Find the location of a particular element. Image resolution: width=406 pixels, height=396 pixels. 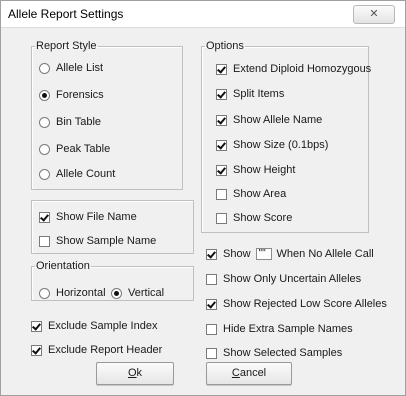

window-title: Allele Report Settings is located at coordinates (66, 14).